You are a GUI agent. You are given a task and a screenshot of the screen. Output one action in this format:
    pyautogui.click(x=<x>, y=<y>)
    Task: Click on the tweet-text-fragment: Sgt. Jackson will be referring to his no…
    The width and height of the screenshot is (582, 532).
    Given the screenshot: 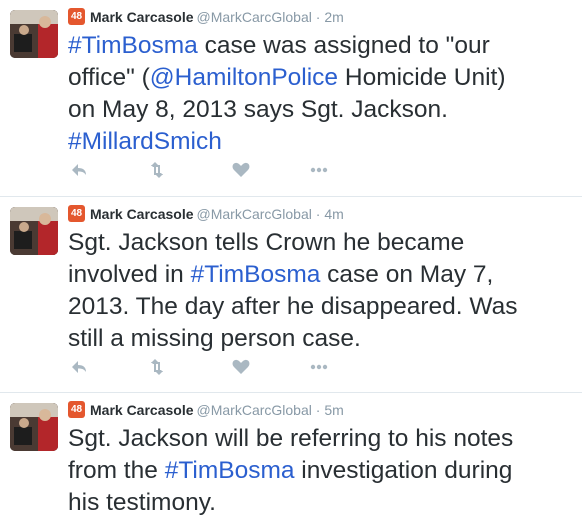 What is the action you would take?
    pyautogui.click(x=291, y=438)
    